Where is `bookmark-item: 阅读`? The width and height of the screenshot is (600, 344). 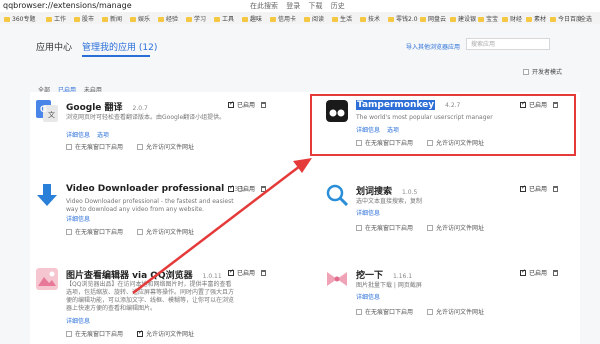 bookmark-item: 阅读 is located at coordinates (314, 18).